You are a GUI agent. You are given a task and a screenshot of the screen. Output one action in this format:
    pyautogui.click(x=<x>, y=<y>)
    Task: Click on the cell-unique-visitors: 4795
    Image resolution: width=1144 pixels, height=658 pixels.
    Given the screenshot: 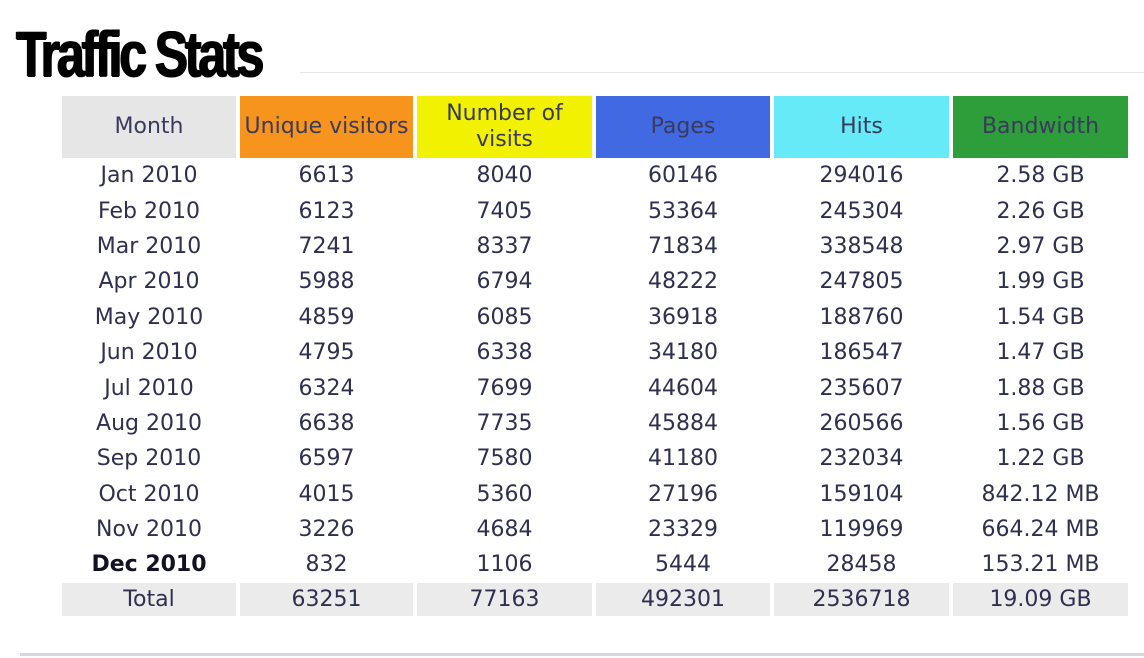 What is the action you would take?
    pyautogui.click(x=326, y=353)
    